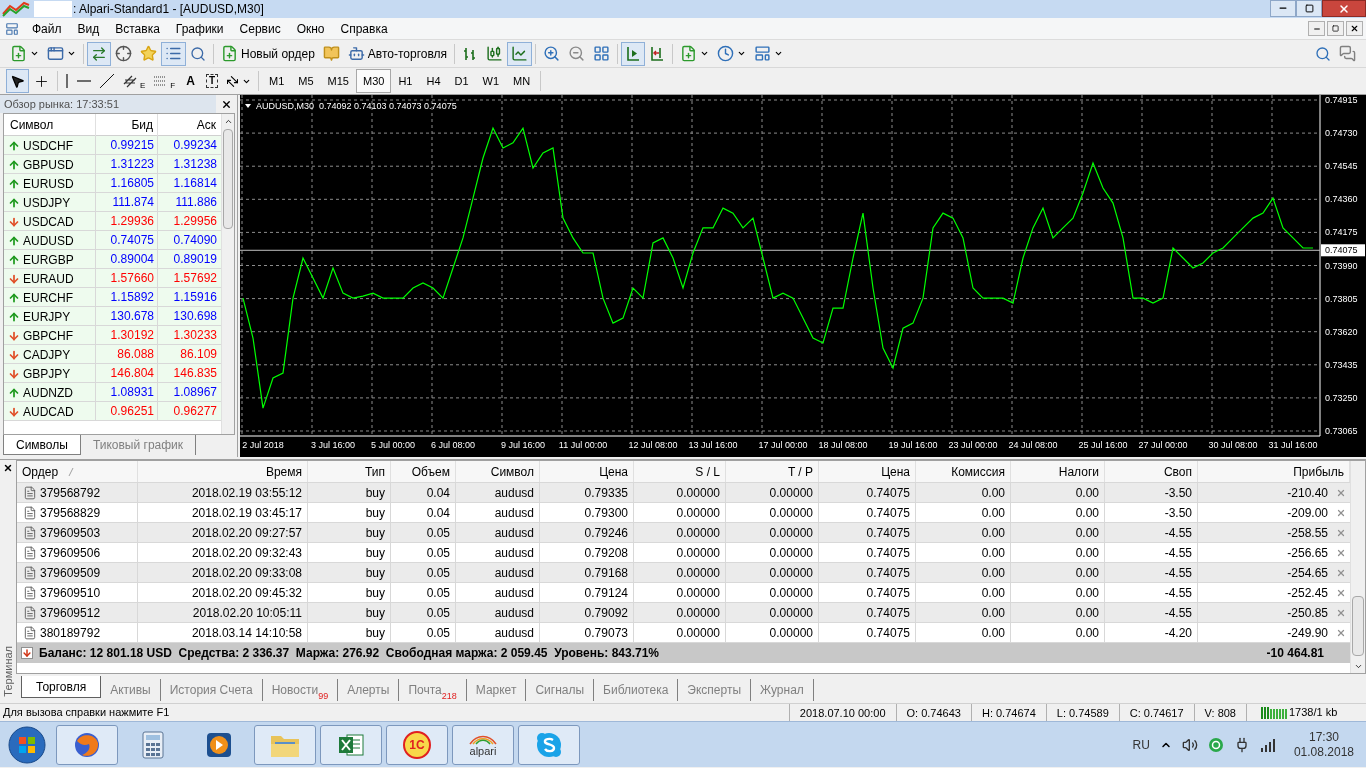  I want to click on timeframe-button: W1, so click(491, 81).